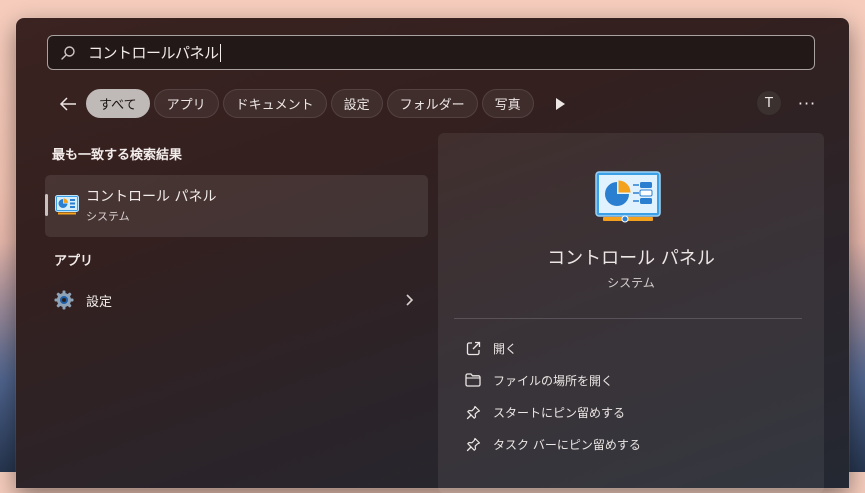  What do you see at coordinates (567, 444) in the screenshot?
I see `action-label: タスク バーにピン留めする` at bounding box center [567, 444].